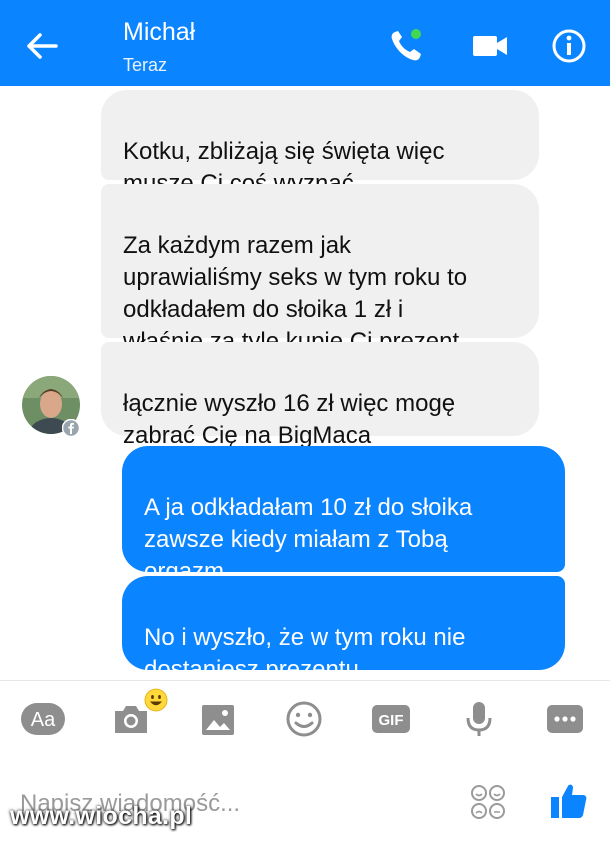 Image resolution: width=610 pixels, height=842 pixels. I want to click on gif-icon: GIF, so click(391, 719).